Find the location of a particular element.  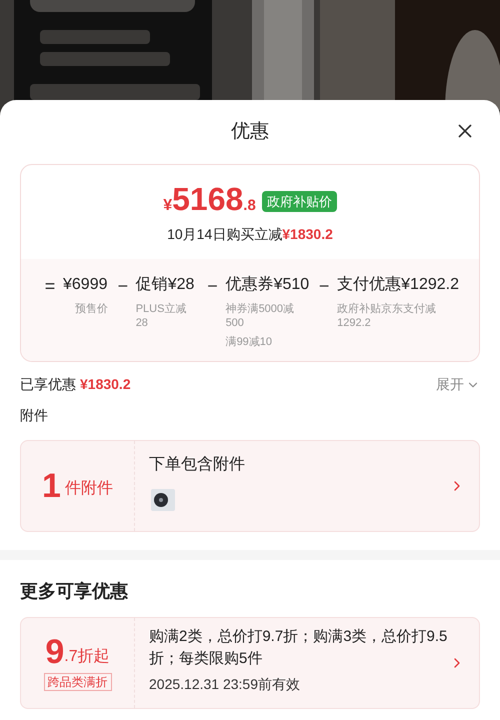

breakdown-note: 满99减10 is located at coordinates (250, 342).